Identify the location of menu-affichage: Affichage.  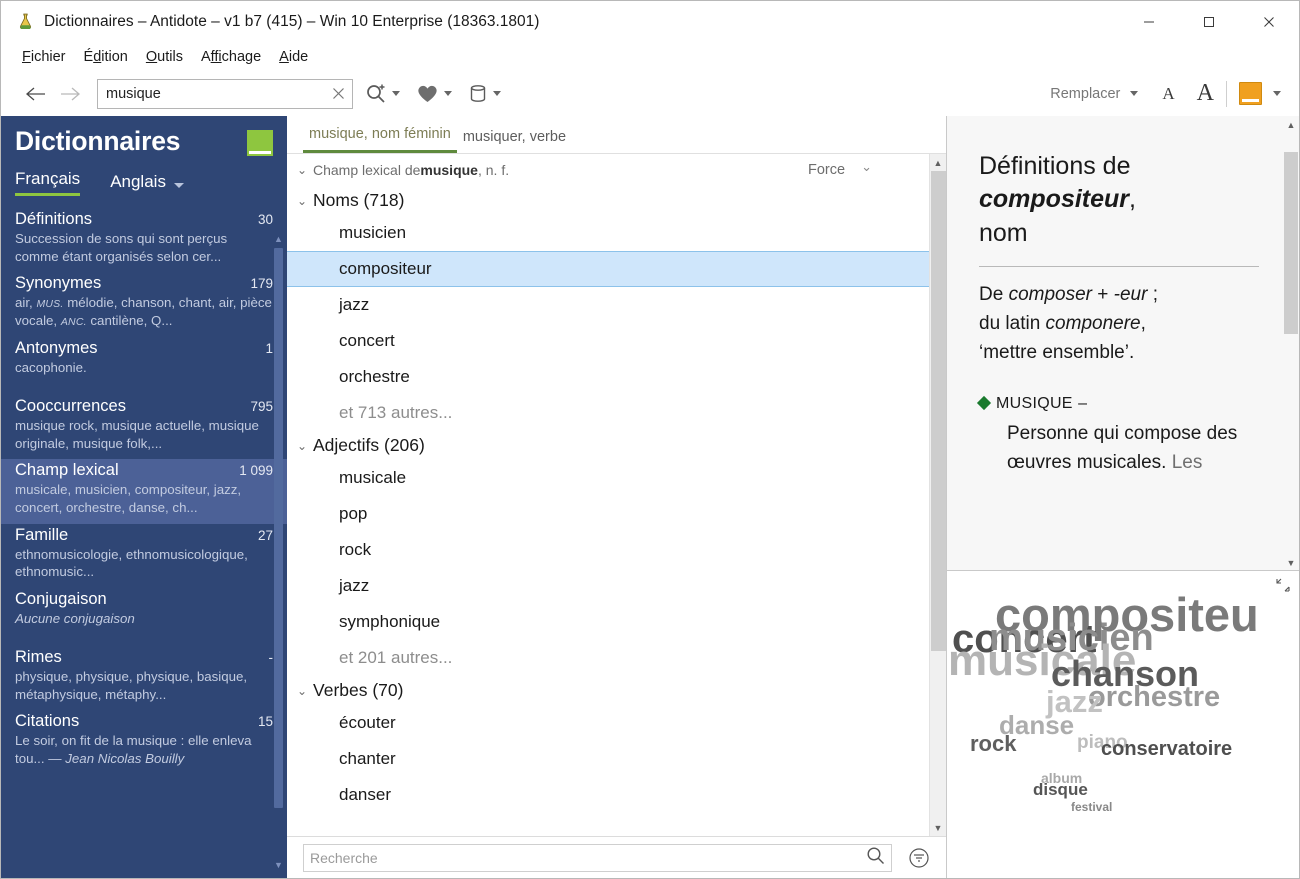
(231, 57).